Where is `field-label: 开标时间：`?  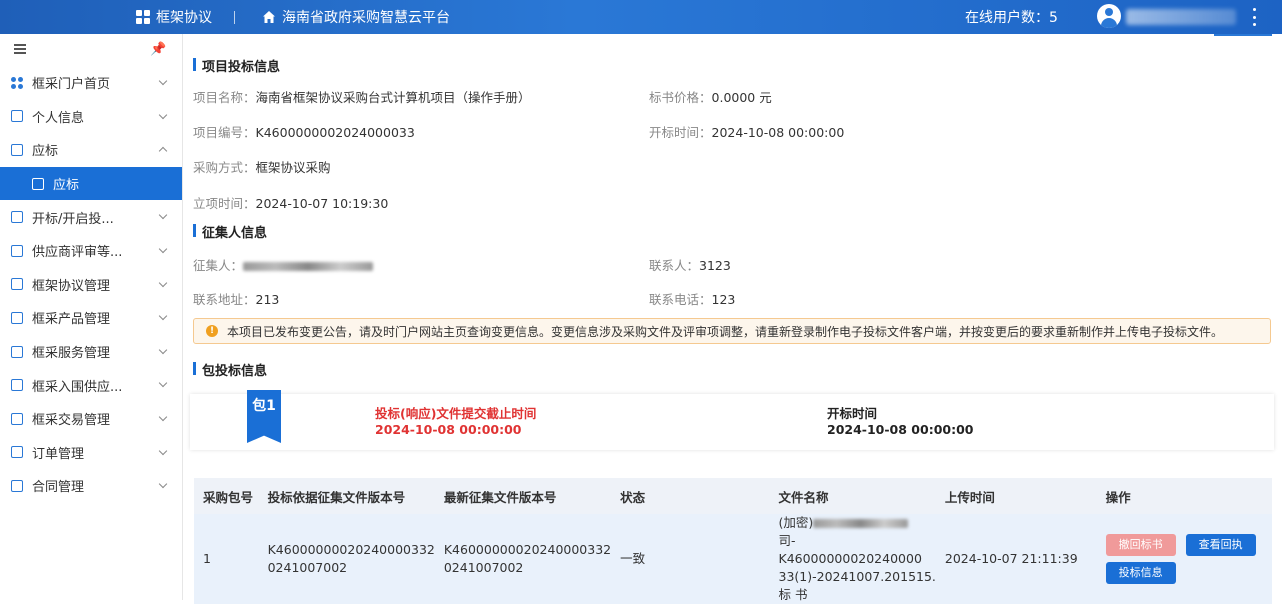 field-label: 开标时间： is located at coordinates (680, 132).